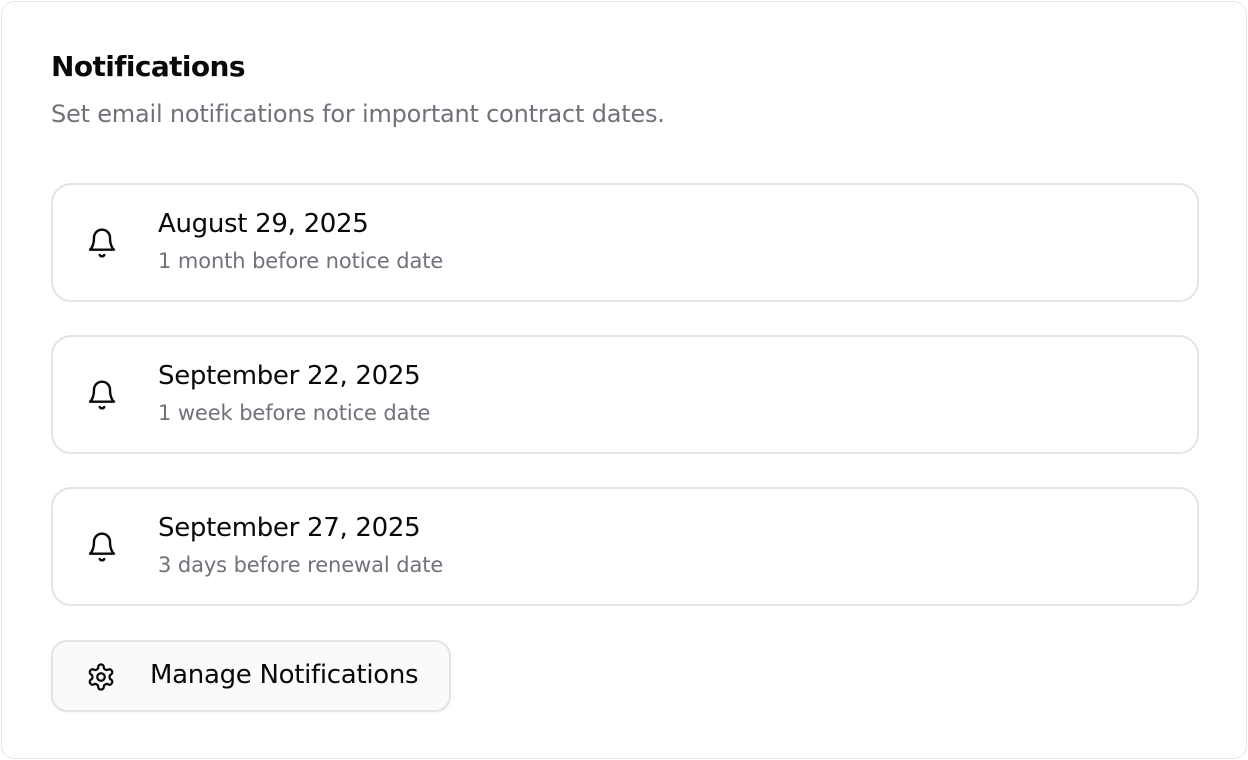  What do you see at coordinates (289, 376) in the screenshot?
I see `notification-date: September 22, 2025` at bounding box center [289, 376].